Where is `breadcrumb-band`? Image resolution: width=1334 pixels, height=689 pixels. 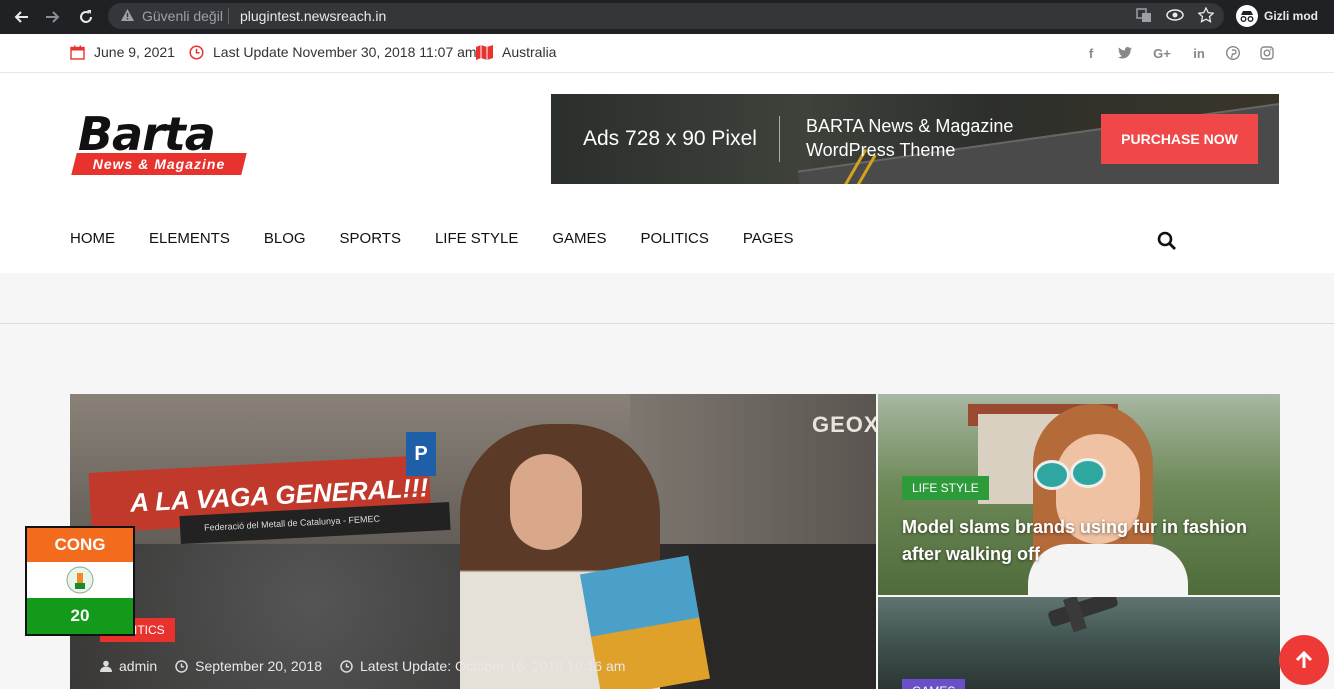 breadcrumb-band is located at coordinates (667, 298).